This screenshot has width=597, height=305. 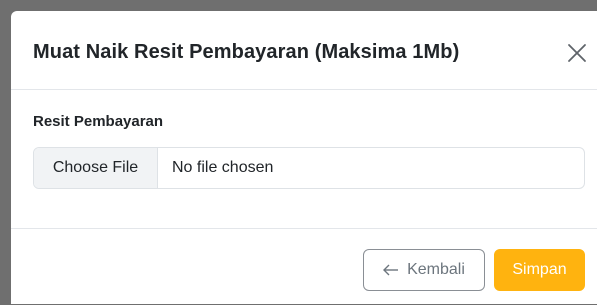 What do you see at coordinates (223, 167) in the screenshot?
I see `file-status-text: No file chosen` at bounding box center [223, 167].